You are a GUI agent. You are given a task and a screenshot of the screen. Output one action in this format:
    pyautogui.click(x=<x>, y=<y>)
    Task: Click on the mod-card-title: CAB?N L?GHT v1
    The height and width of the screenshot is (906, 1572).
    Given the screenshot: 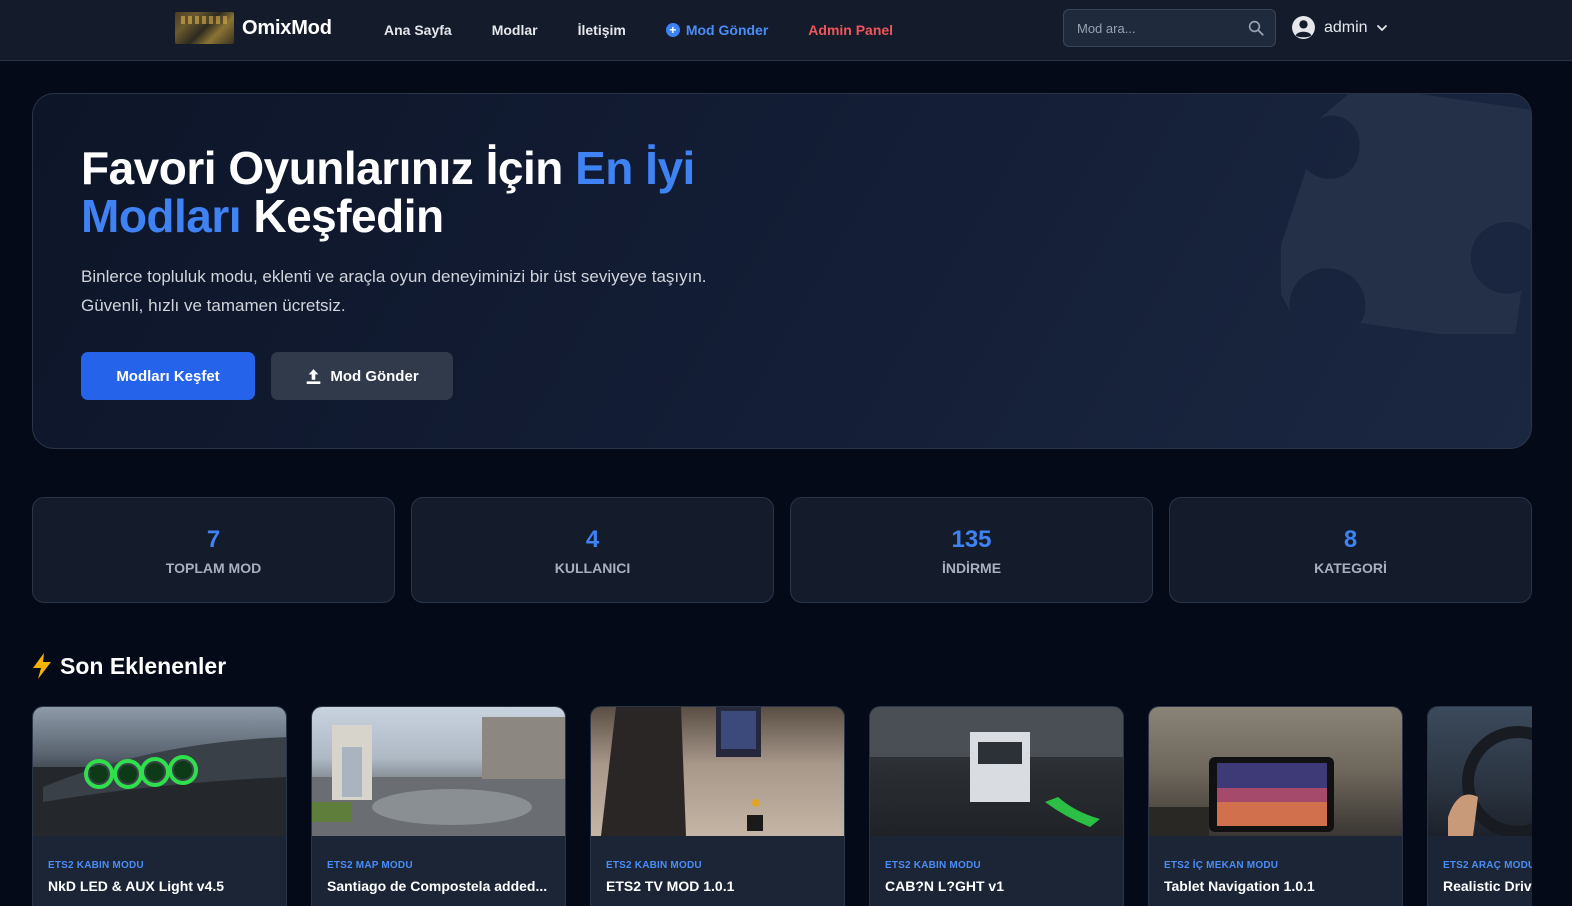 What is the action you would take?
    pyautogui.click(x=944, y=886)
    